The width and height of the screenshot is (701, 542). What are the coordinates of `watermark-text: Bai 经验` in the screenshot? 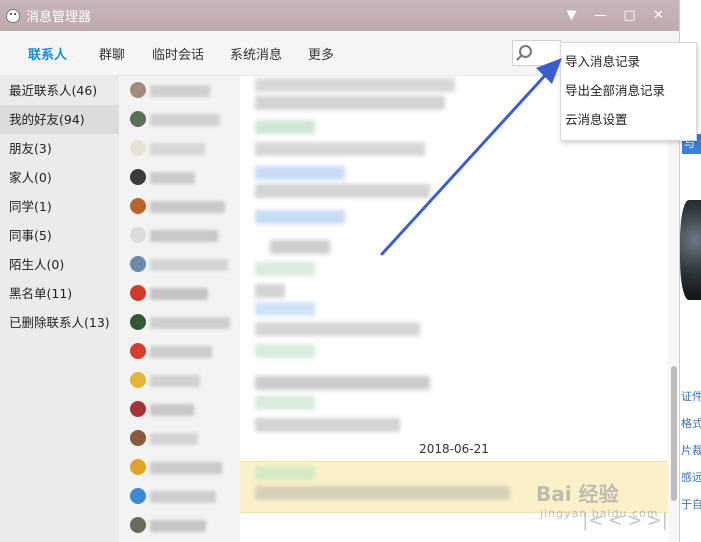 It's located at (577, 494).